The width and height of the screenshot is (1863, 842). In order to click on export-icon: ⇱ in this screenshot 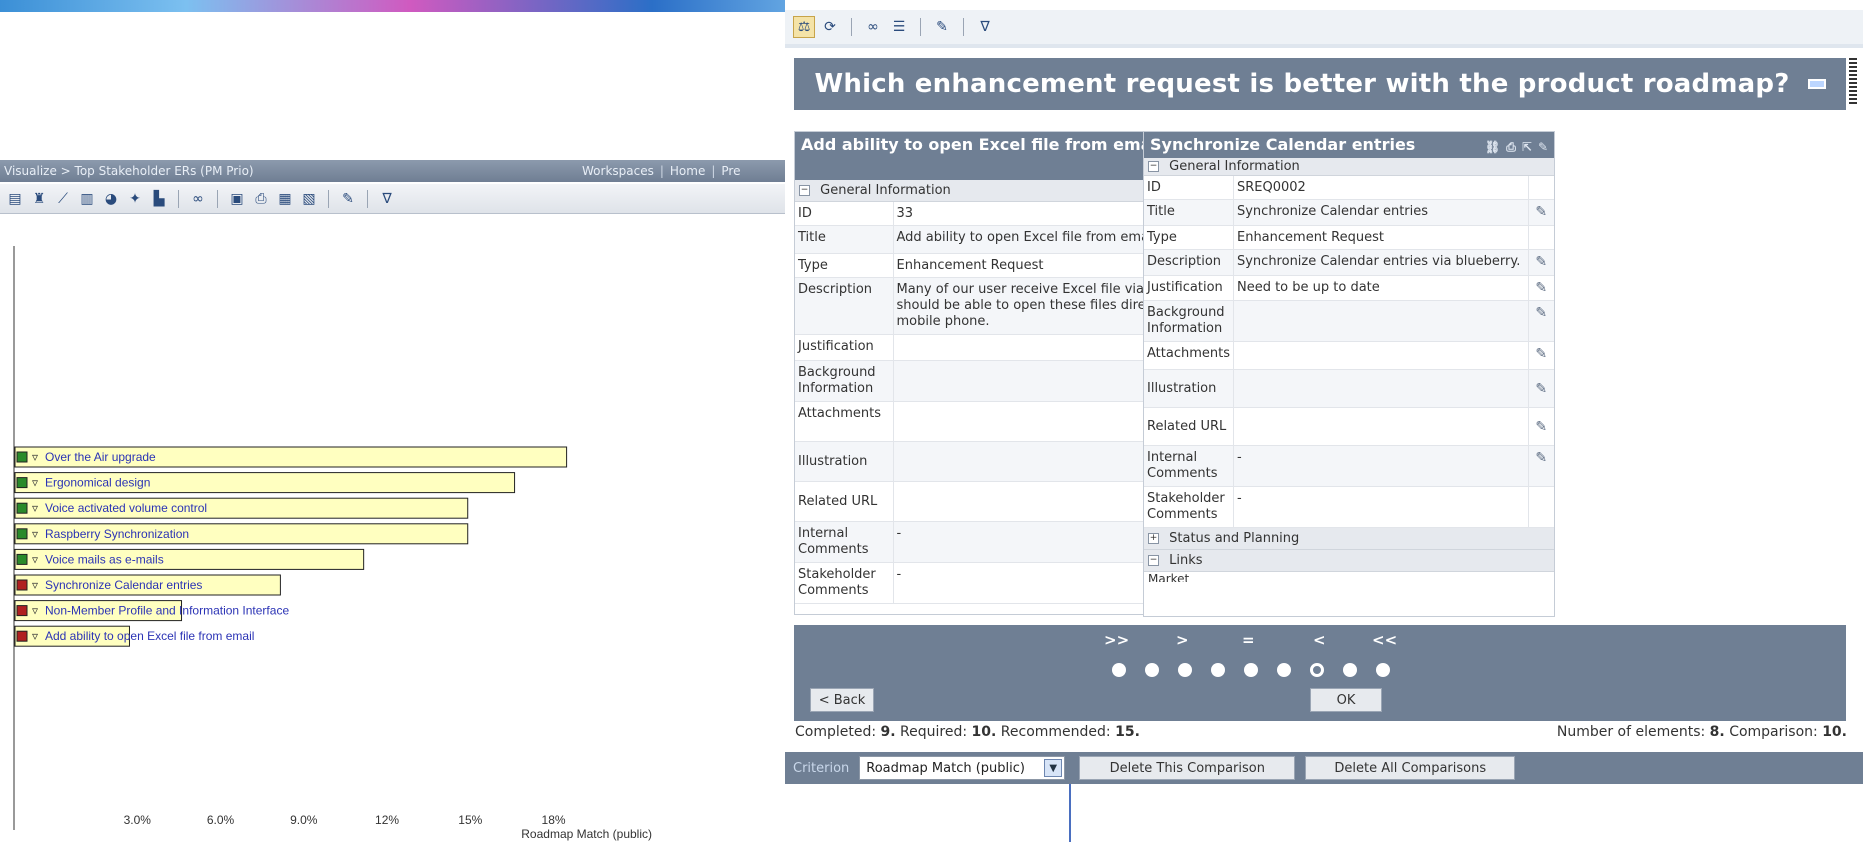, I will do `click(1527, 147)`.